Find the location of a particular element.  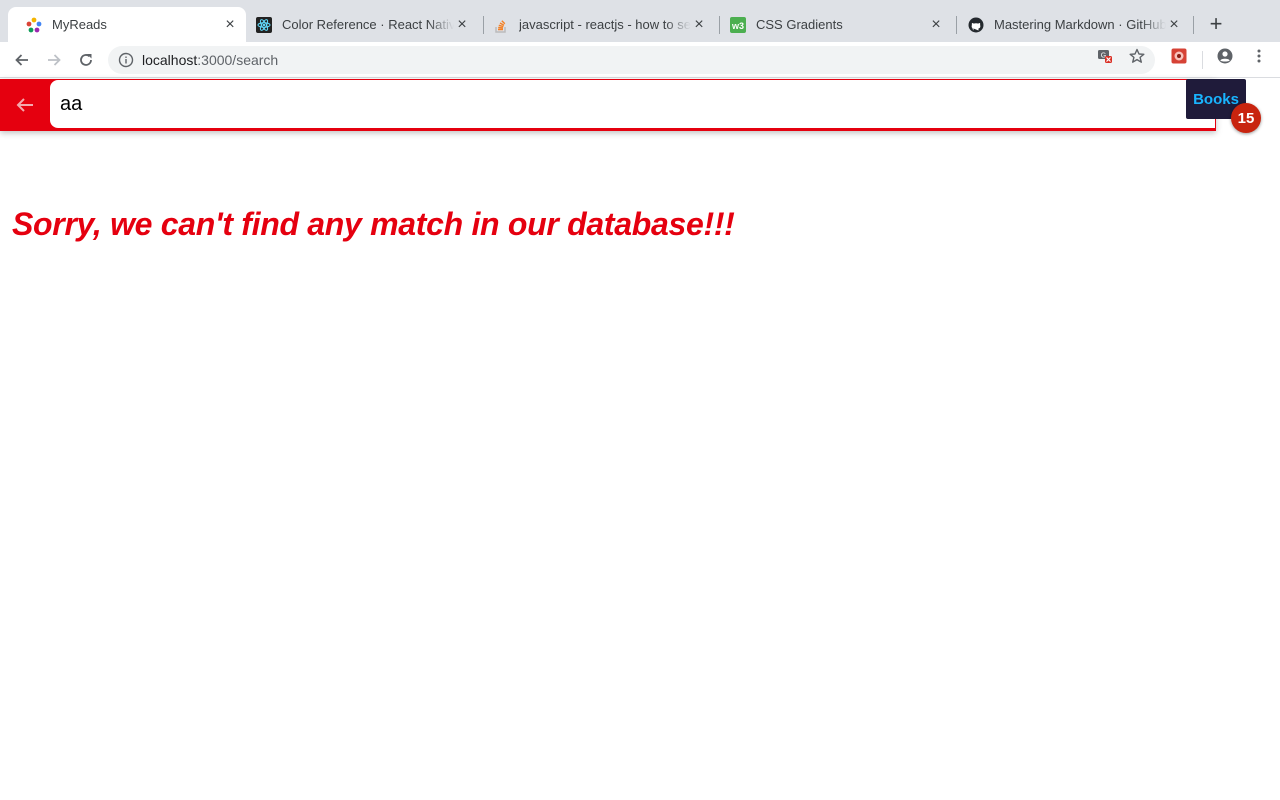

tab-title: CSS Gradients is located at coordinates (799, 24).